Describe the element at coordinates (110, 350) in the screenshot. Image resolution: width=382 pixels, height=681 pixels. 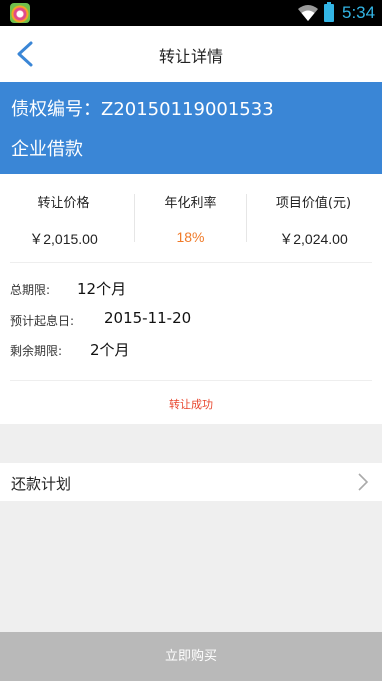
I see `detail-value: 2个月` at that location.